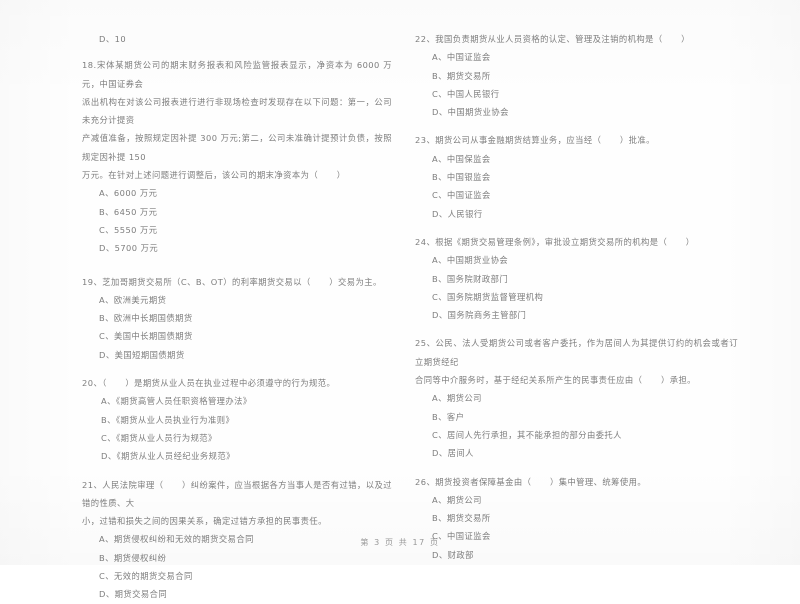  Describe the element at coordinates (159, 437) in the screenshot. I see `question-20-option-c: C、《期货从业人员行为规范》` at that location.